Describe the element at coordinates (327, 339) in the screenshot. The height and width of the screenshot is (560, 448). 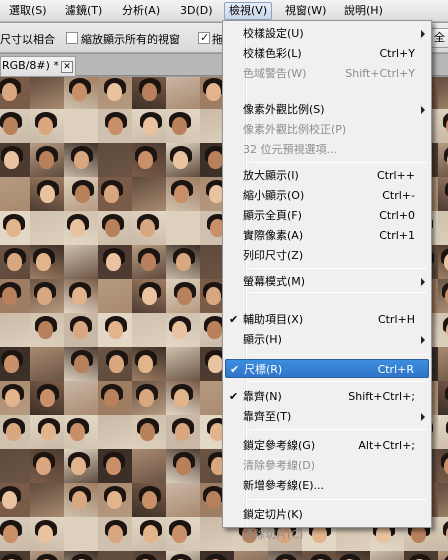
I see `view-menu-item-13: 顯示(H)` at that location.